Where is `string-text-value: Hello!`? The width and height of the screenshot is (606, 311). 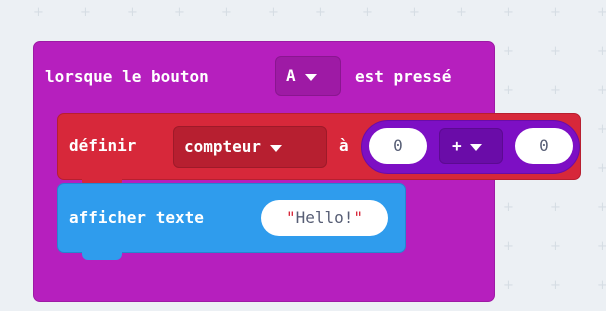
string-text-value: Hello! is located at coordinates (324, 217).